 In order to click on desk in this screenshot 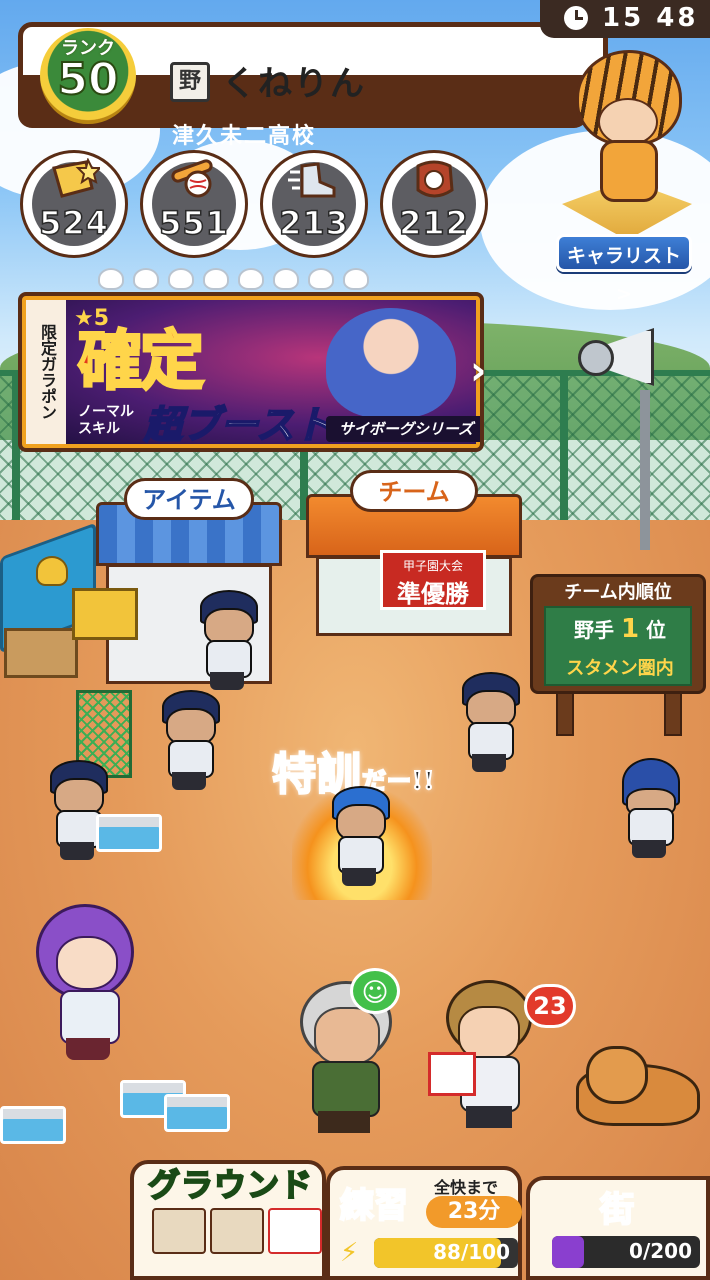, I will do `click(41, 653)`.